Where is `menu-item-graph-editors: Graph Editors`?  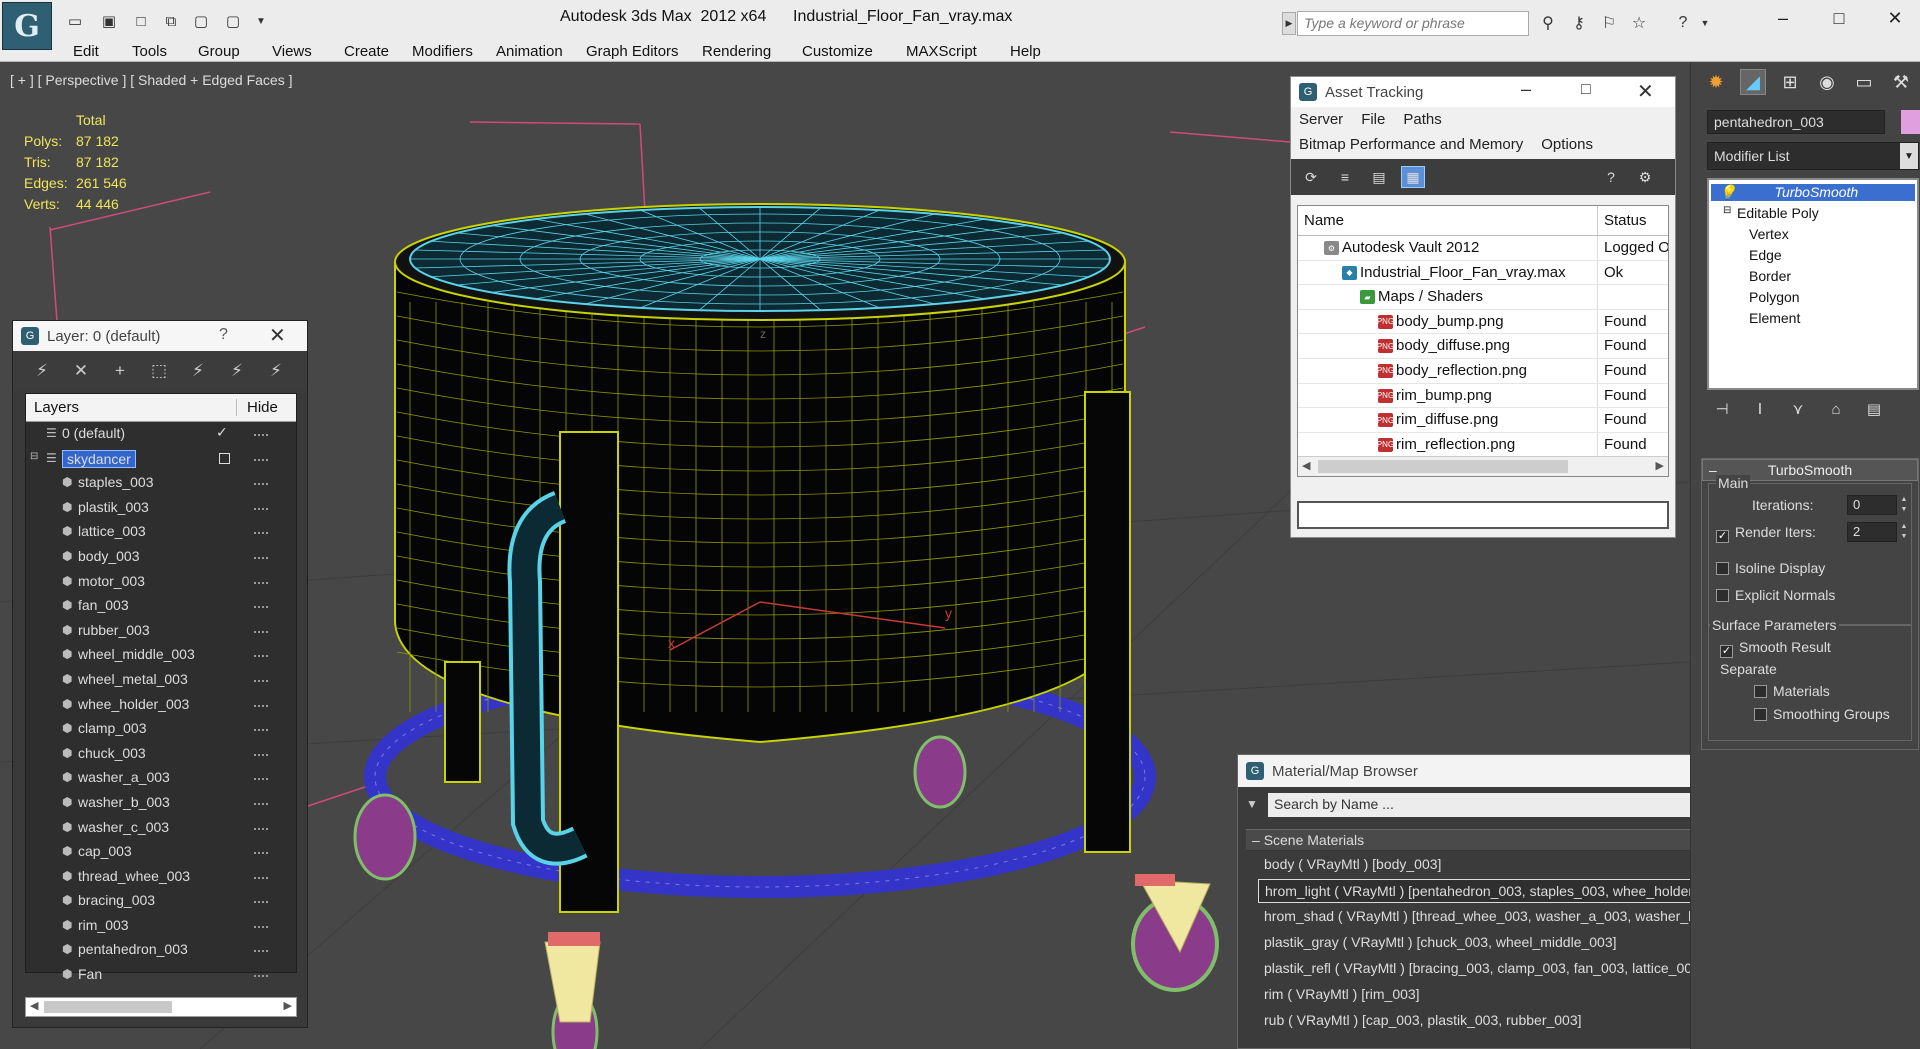
menu-item-graph-editors: Graph Editors is located at coordinates (632, 51).